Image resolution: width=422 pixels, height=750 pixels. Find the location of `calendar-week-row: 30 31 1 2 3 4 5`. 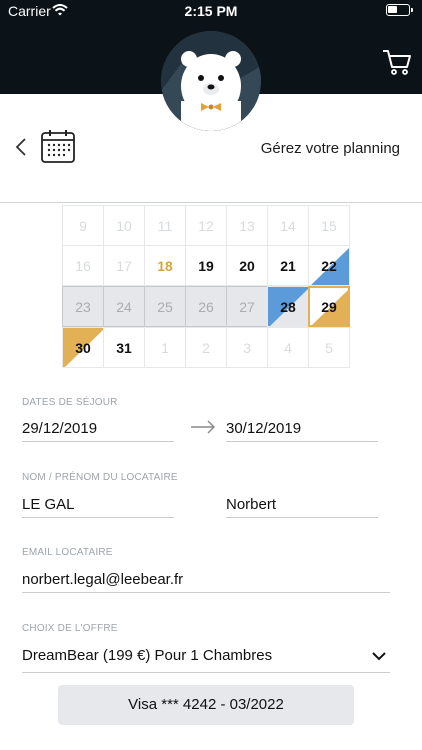

calendar-week-row: 30 31 1 2 3 4 5 is located at coordinates (209, 348).